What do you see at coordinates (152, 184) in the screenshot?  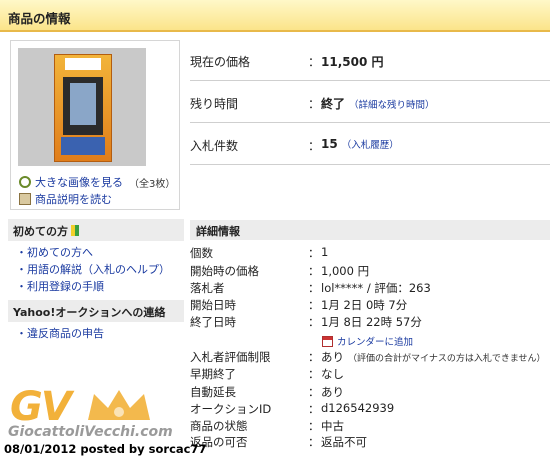 I see `image-count: （全3枚）` at bounding box center [152, 184].